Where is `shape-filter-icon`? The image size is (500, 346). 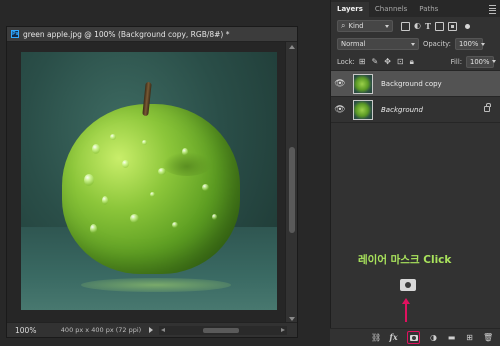
shape-filter-icon is located at coordinates (439, 26).